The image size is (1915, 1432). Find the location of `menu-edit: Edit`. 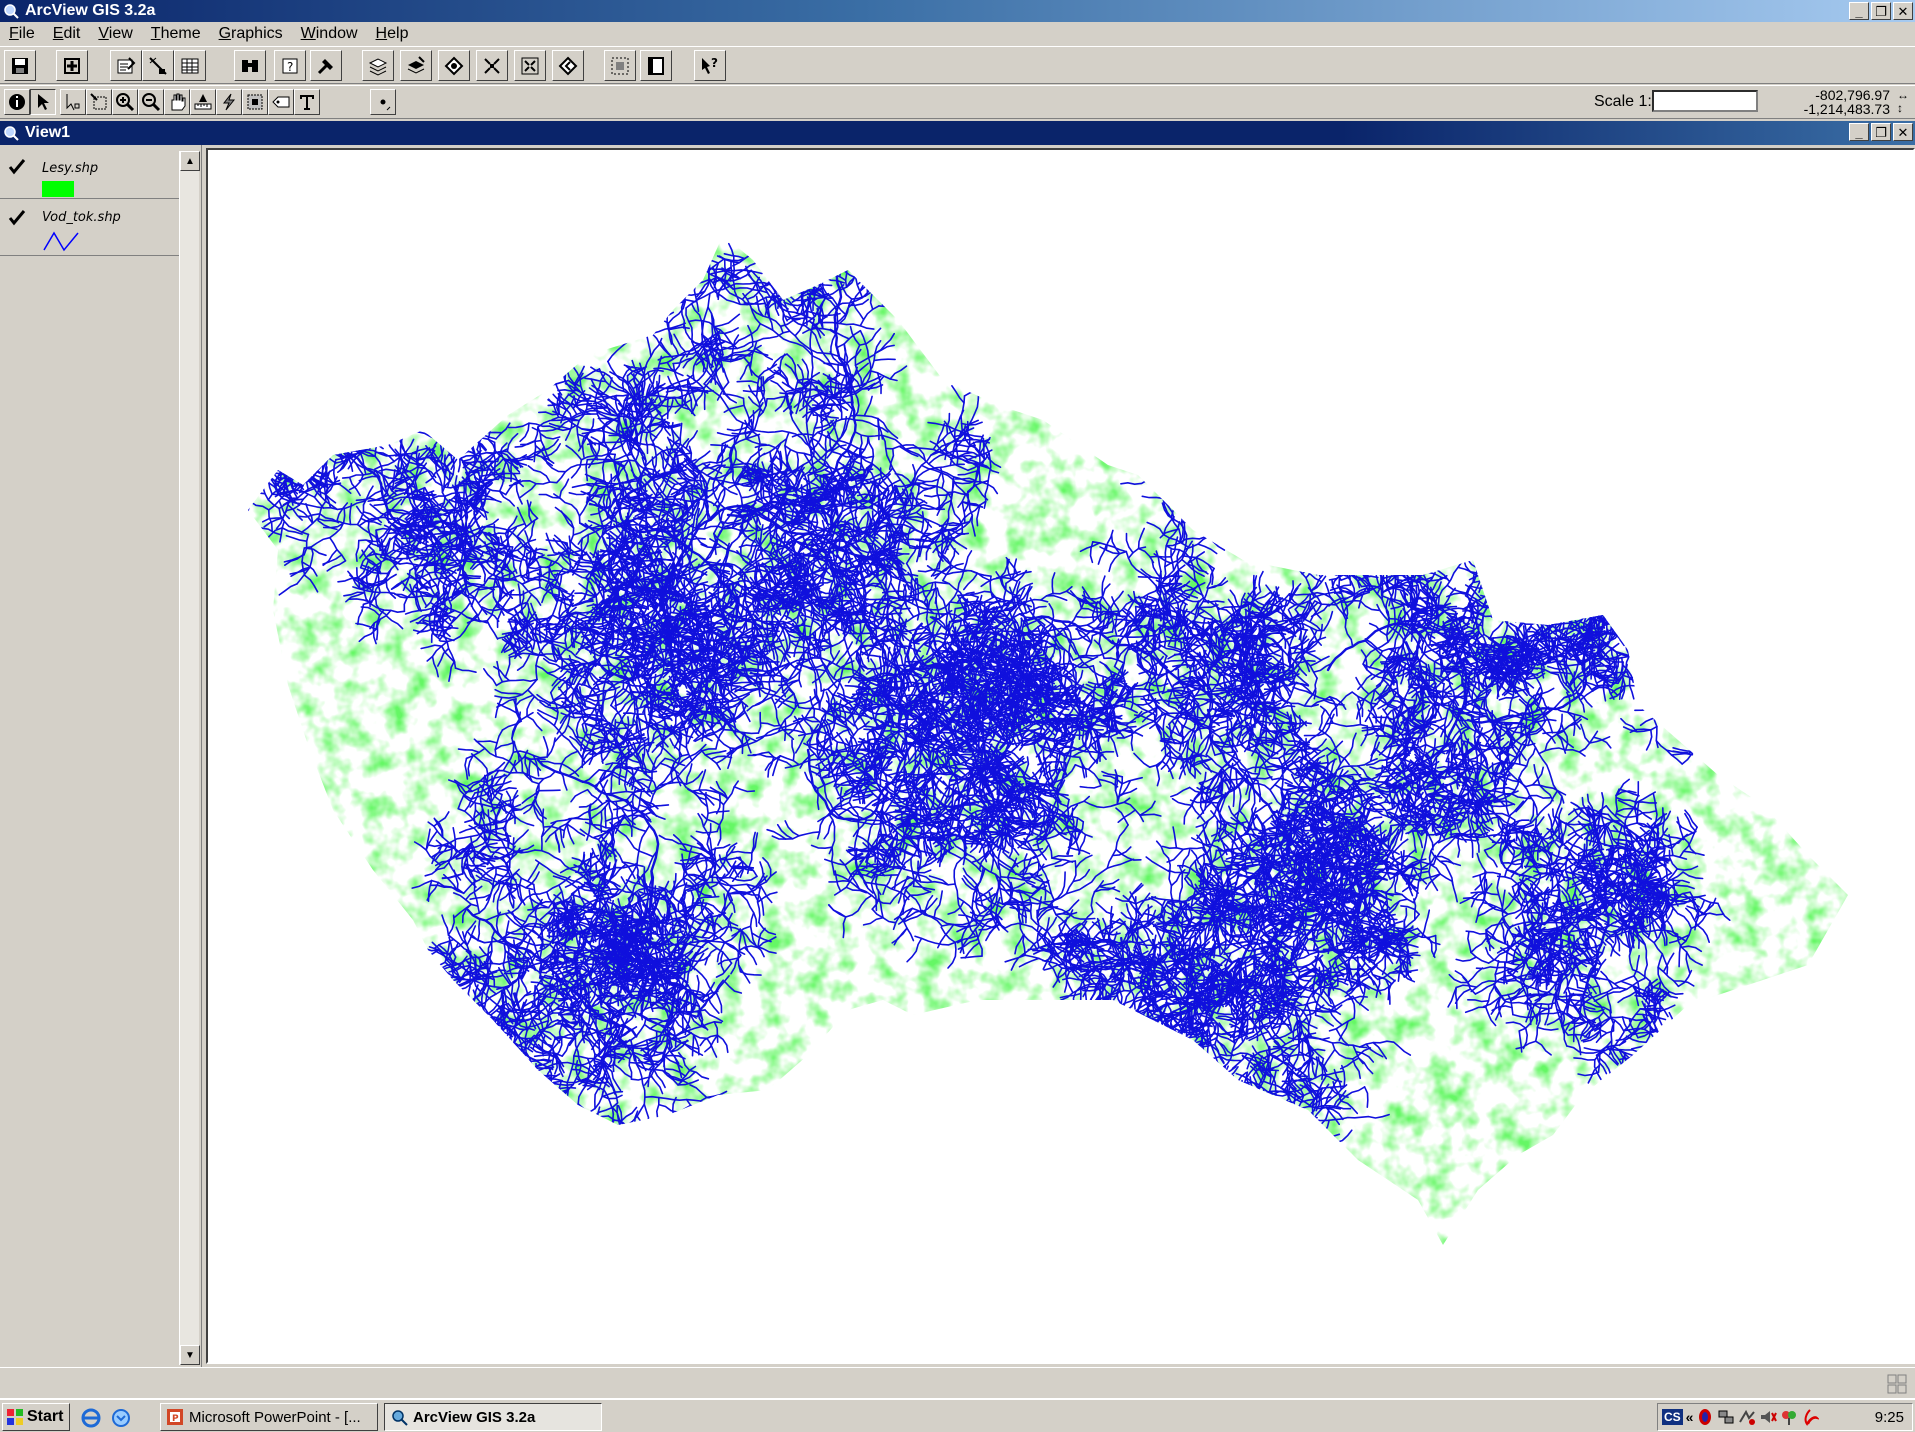

menu-edit: Edit is located at coordinates (67, 34).